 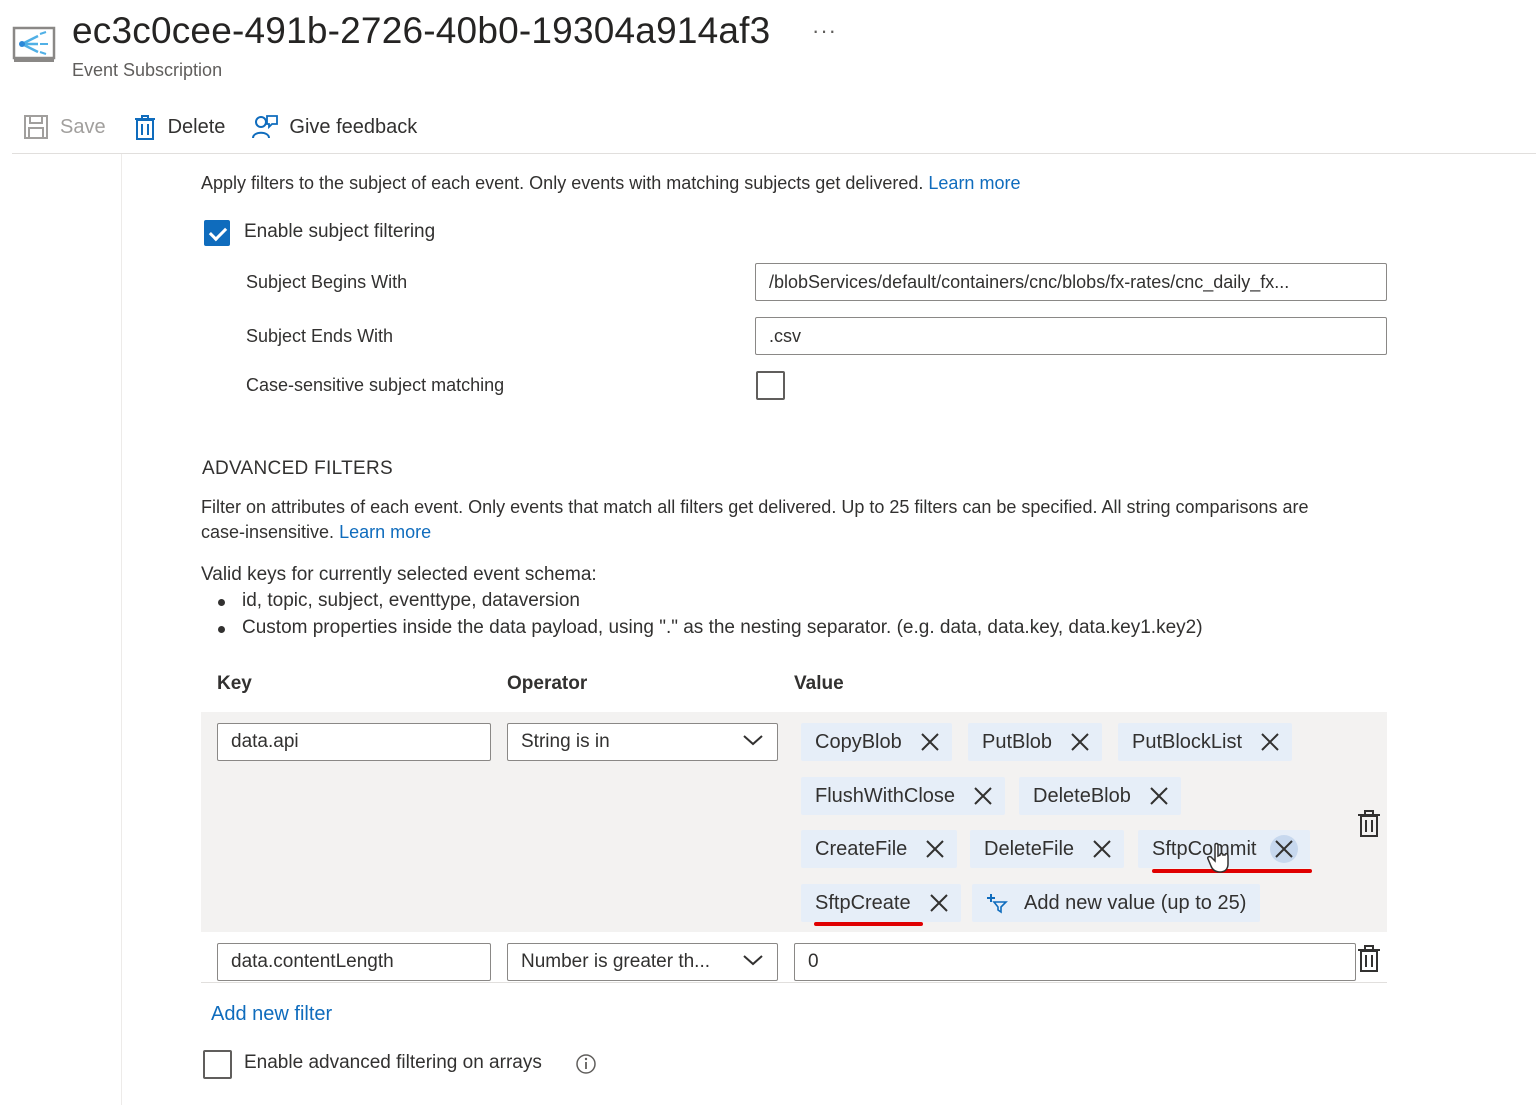 What do you see at coordinates (234, 683) in the screenshot?
I see `column-header-key: Key` at bounding box center [234, 683].